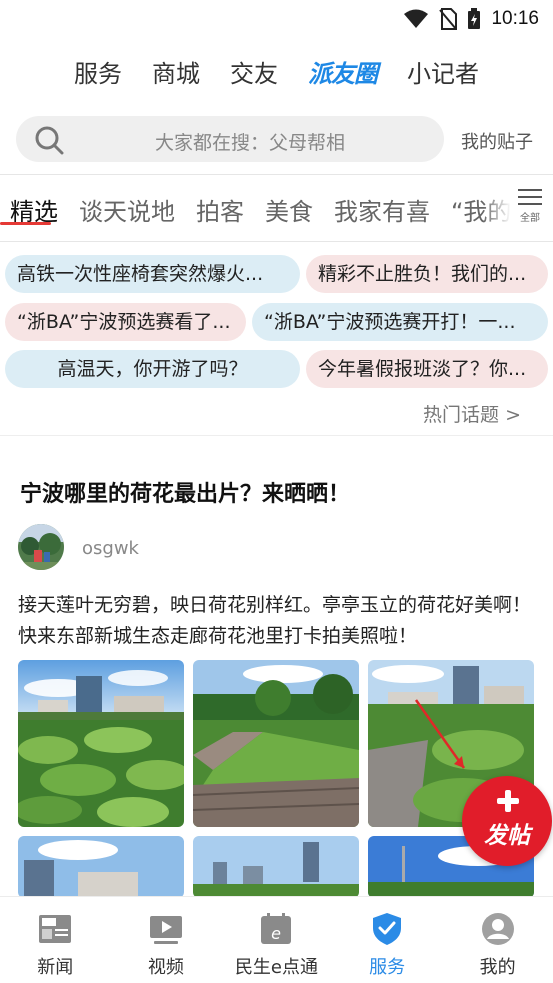  Describe the element at coordinates (387, 967) in the screenshot. I see `bottom-nav-label: 服务` at that location.